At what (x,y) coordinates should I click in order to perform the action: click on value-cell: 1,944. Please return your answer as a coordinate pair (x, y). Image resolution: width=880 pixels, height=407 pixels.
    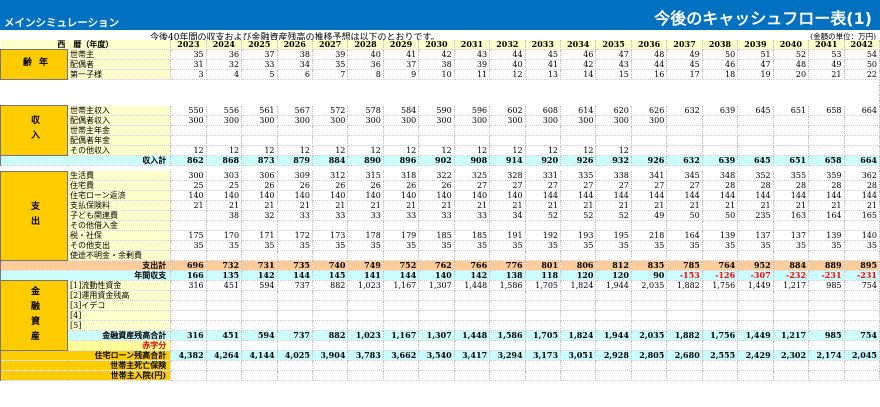
    Looking at the image, I should click on (613, 285).